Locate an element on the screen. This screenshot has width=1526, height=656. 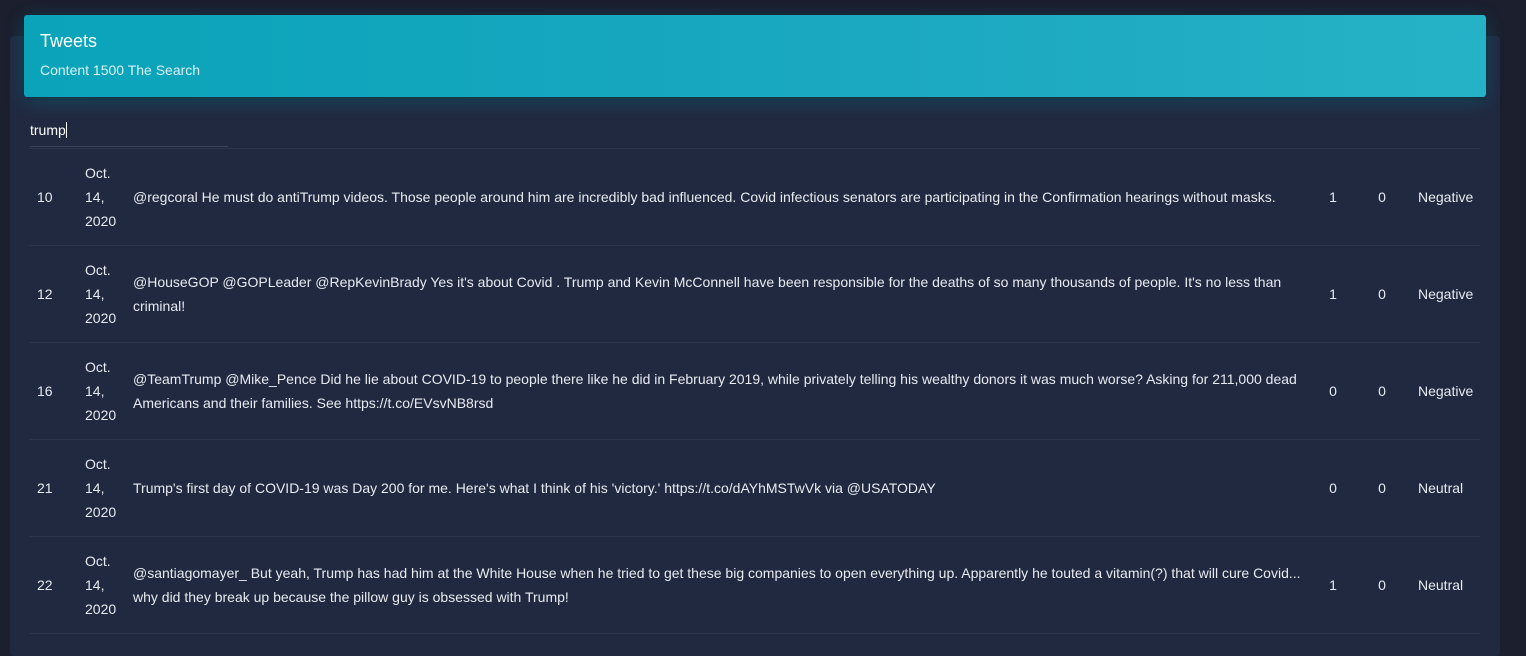
text-caret is located at coordinates (66, 130).